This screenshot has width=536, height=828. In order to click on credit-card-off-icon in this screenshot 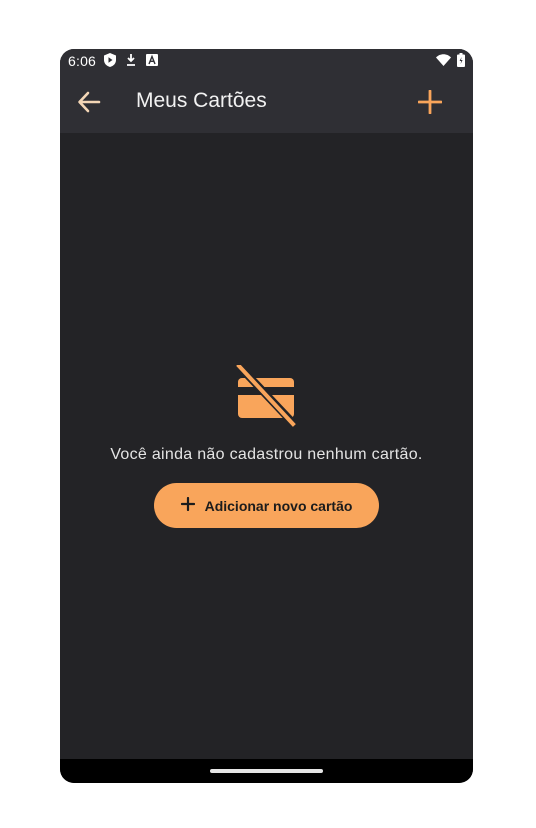, I will do `click(266, 395)`.